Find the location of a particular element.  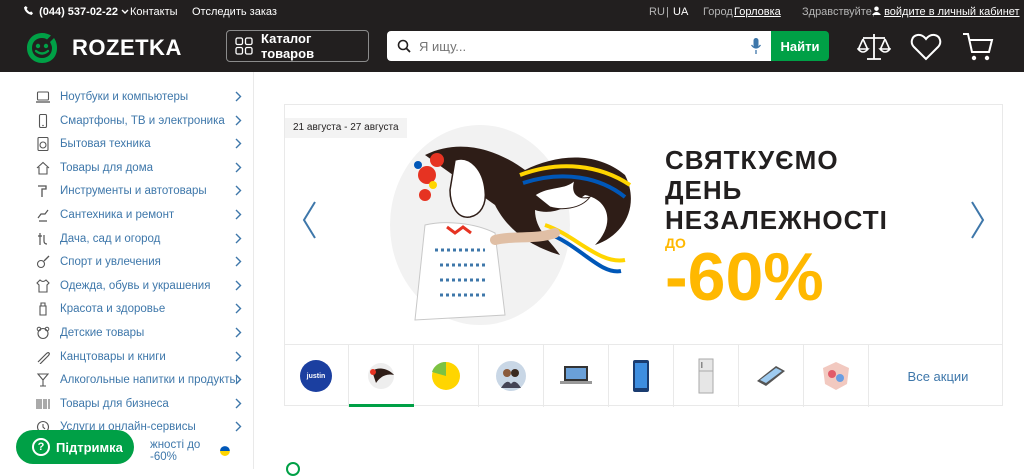

phone-number: (044) 537-02-22 is located at coordinates (78, 12).